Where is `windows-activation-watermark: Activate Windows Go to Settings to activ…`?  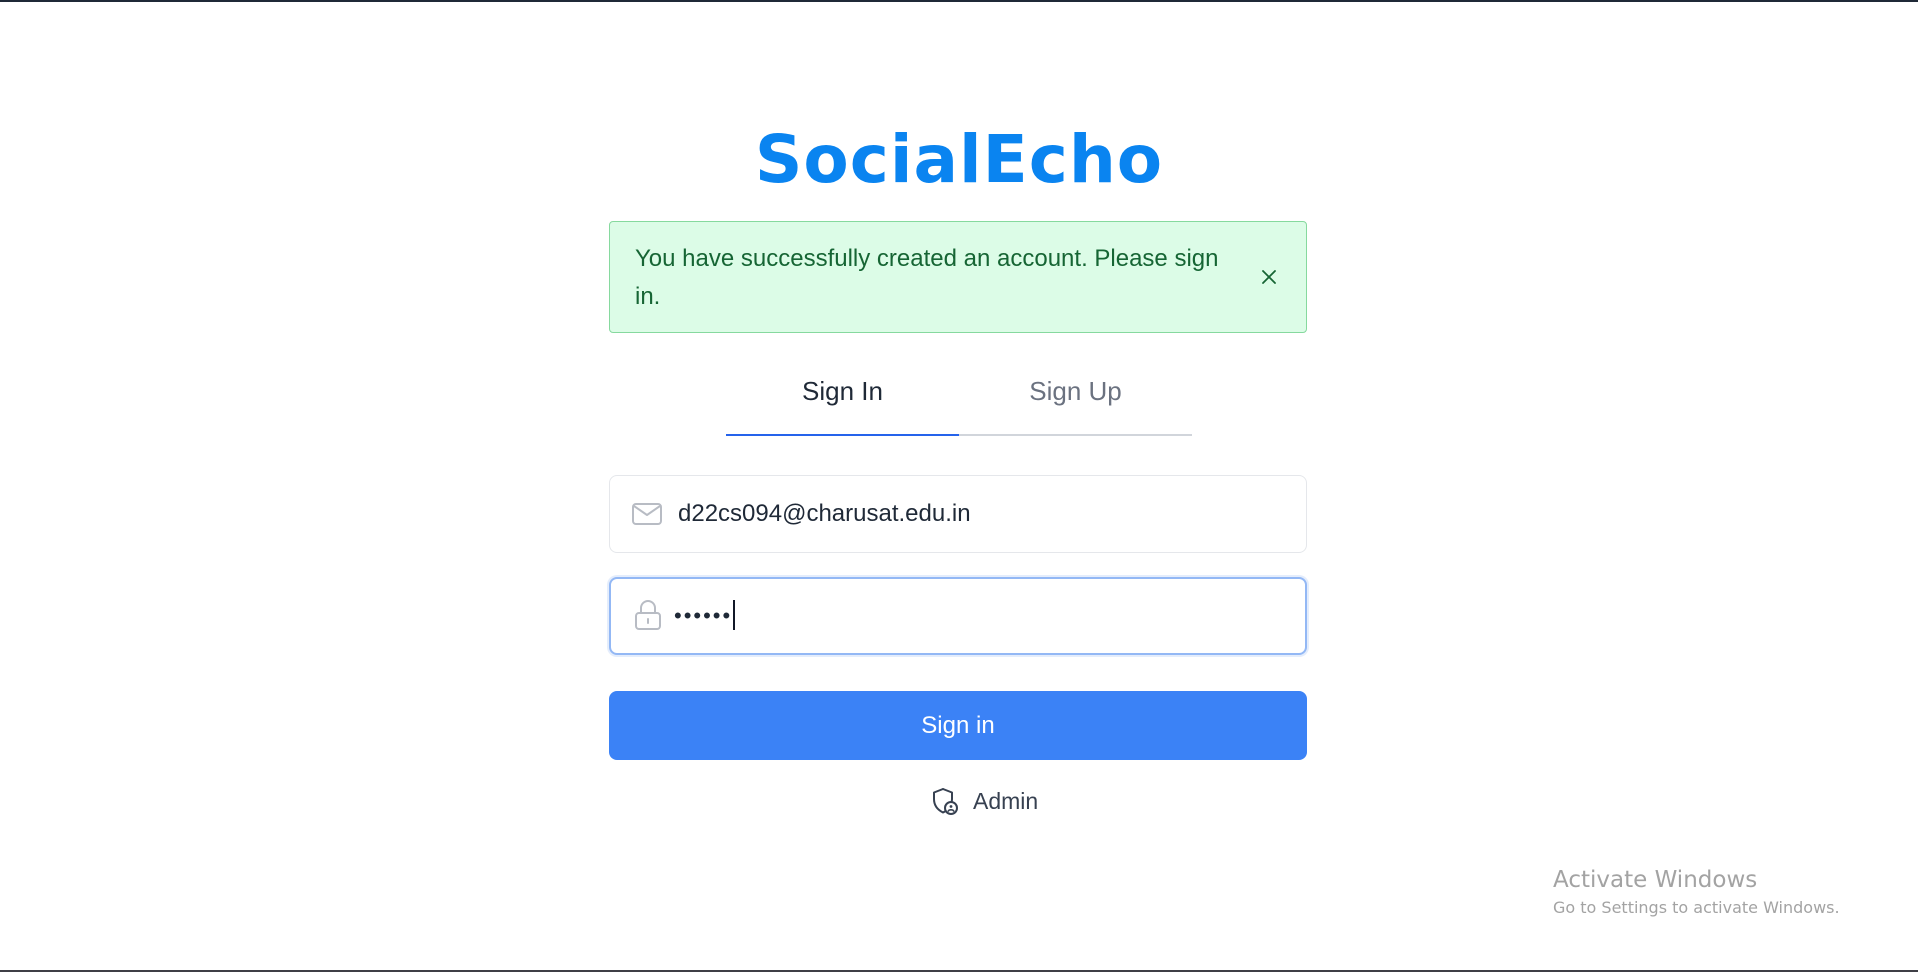
windows-activation-watermark: Activate Windows Go to Settings to activ… is located at coordinates (1696, 893).